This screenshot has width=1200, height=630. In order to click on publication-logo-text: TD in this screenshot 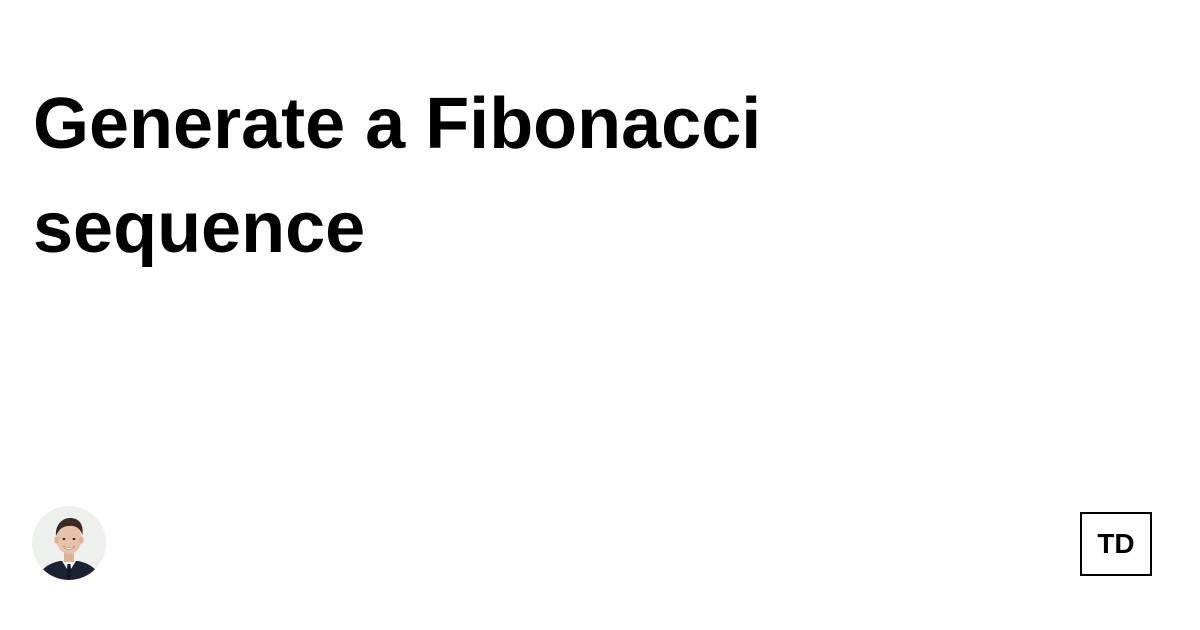, I will do `click(1116, 543)`.